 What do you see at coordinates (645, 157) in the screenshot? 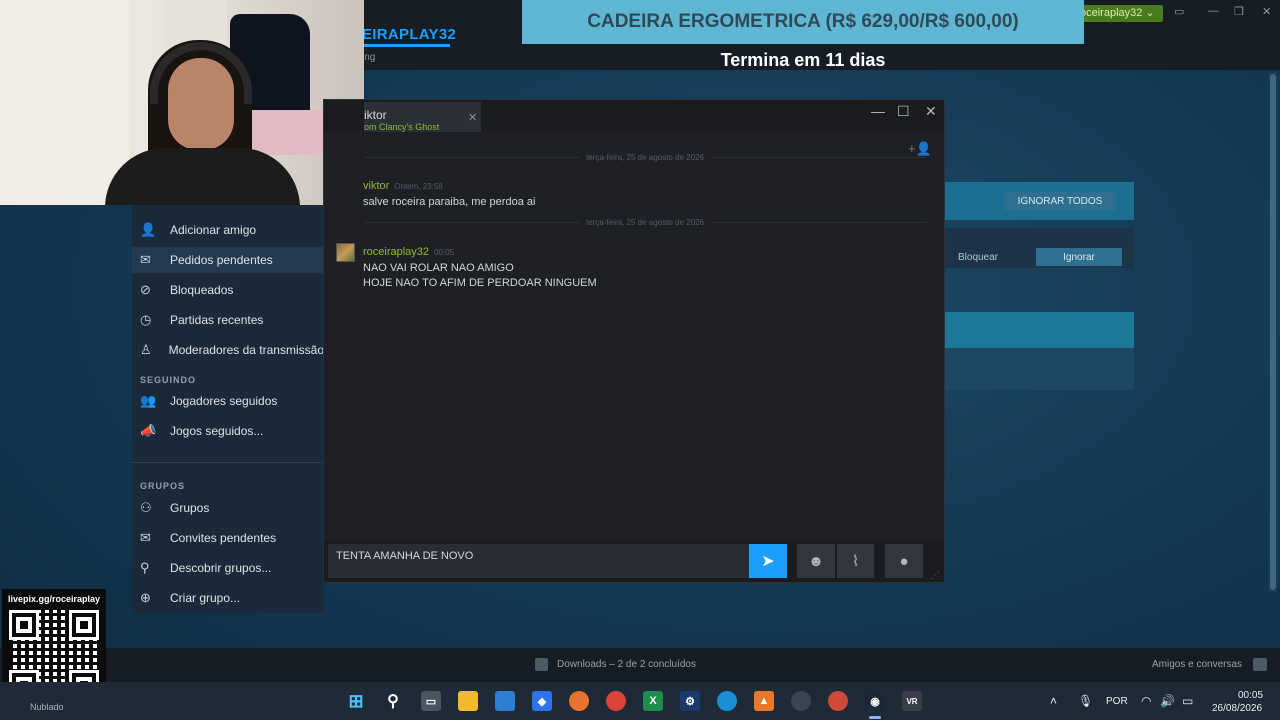
I see `date-separator-text: terça-feira, 25 de agosto de 2026` at bounding box center [645, 157].